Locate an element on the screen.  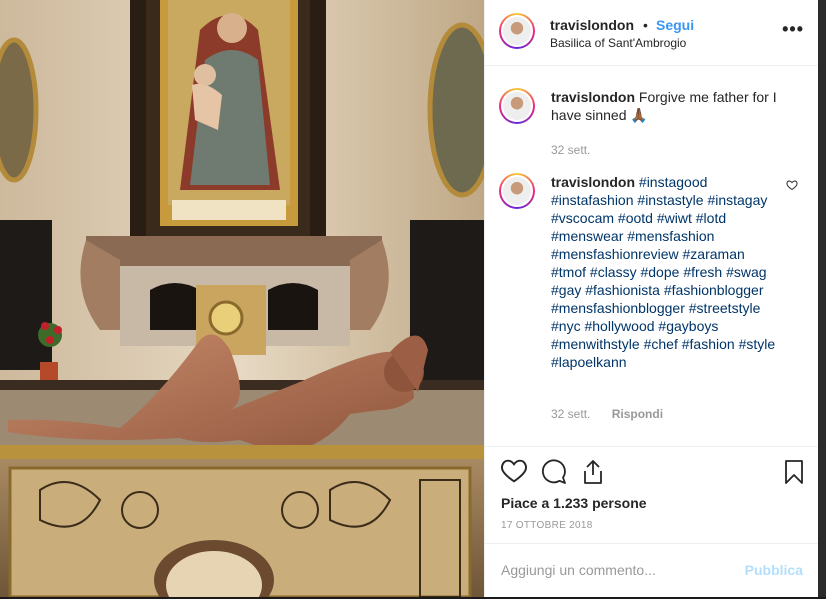
comment-bubble-icon is located at coordinates (554, 474).